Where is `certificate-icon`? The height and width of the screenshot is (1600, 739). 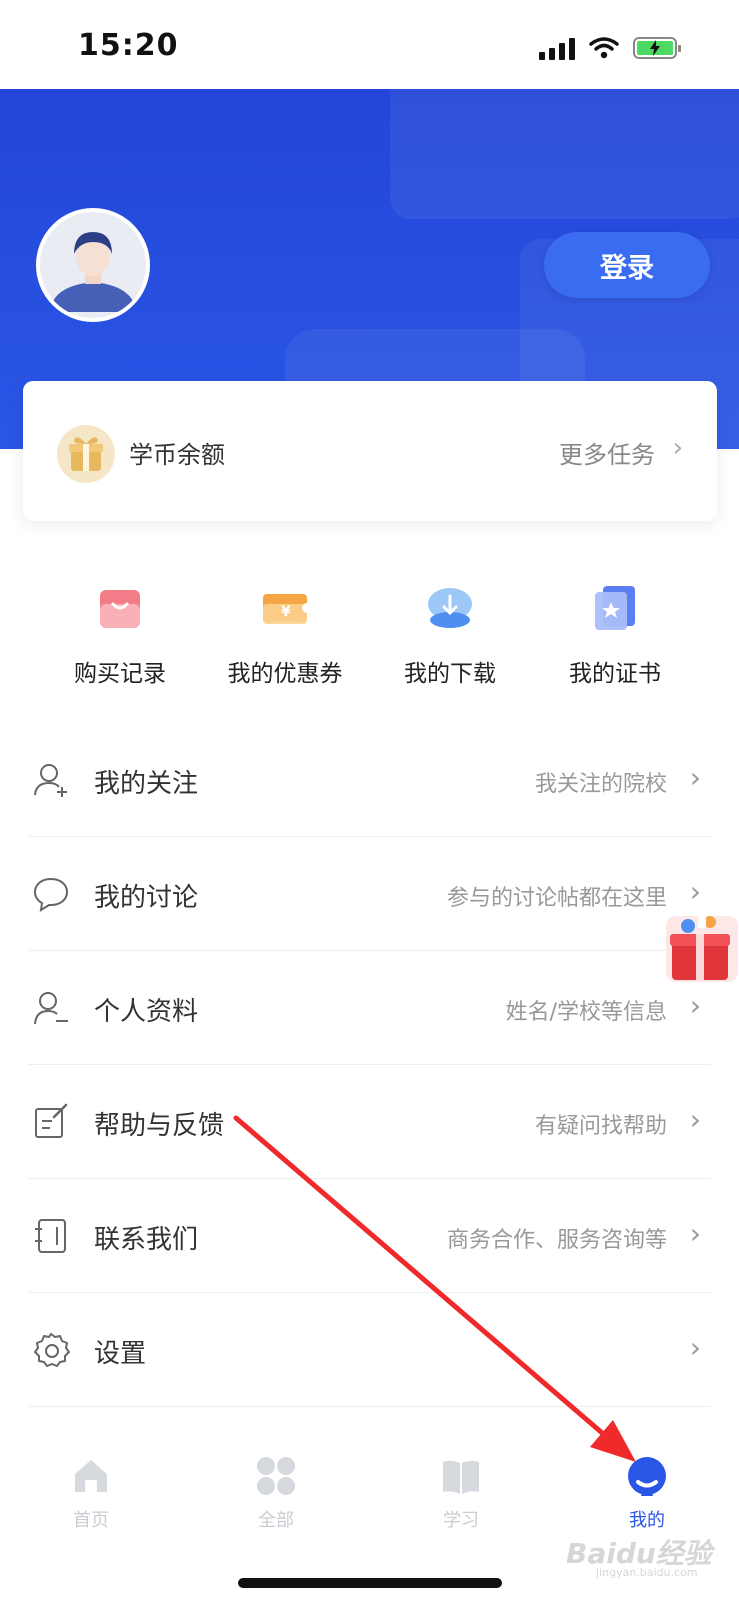 certificate-icon is located at coordinates (615, 608).